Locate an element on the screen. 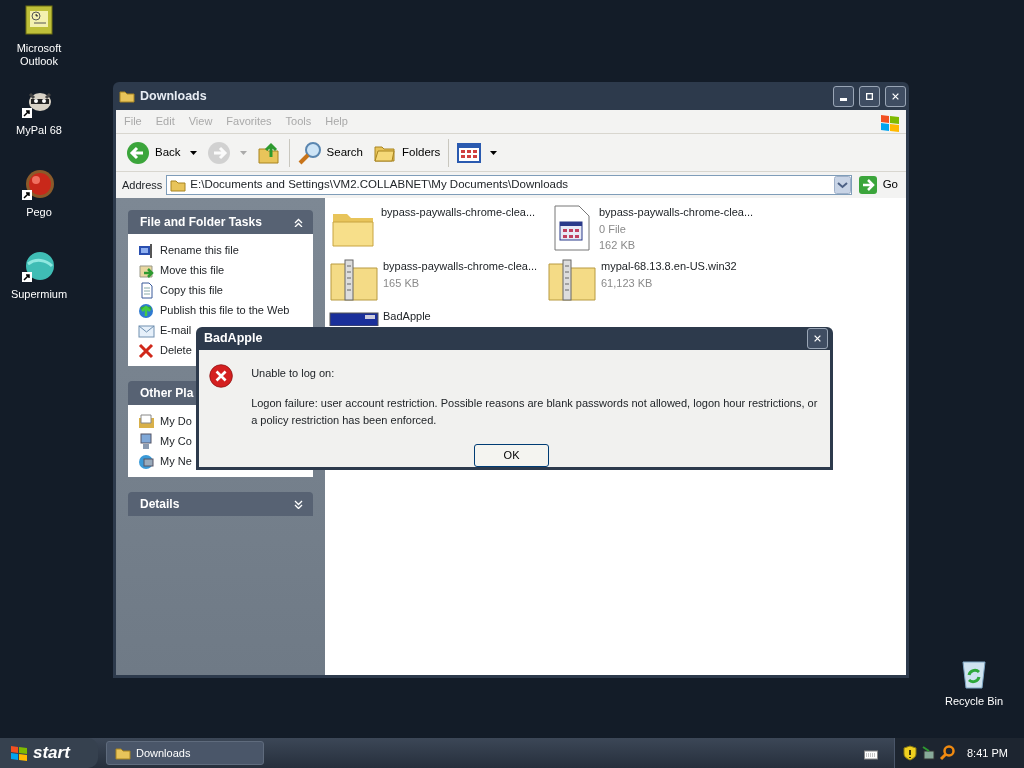 Image resolution: width=1024 pixels, height=768 pixels. task-link: Publish this file to the Web is located at coordinates (225, 310).